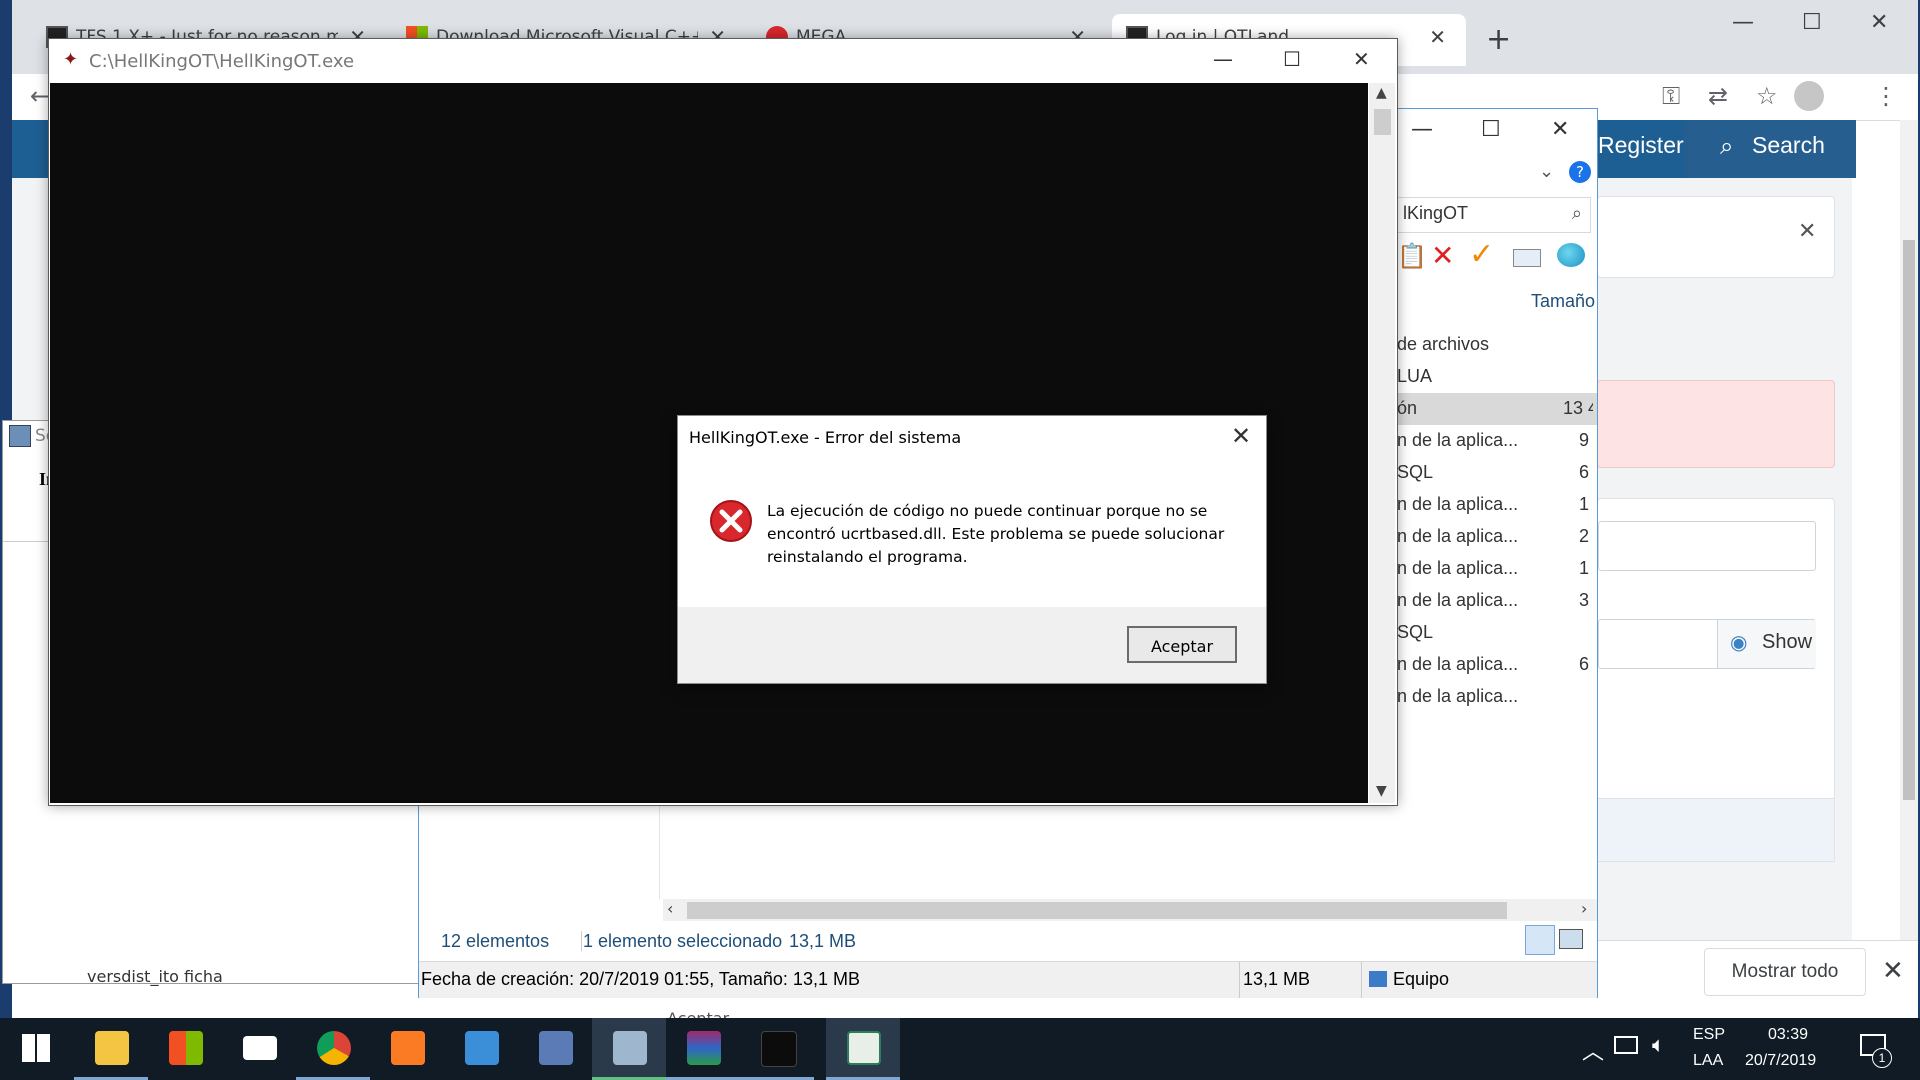 This screenshot has height=1080, width=1920. What do you see at coordinates (1546, 171) in the screenshot?
I see `ribbon-expand-chevron-icon: ⌄` at bounding box center [1546, 171].